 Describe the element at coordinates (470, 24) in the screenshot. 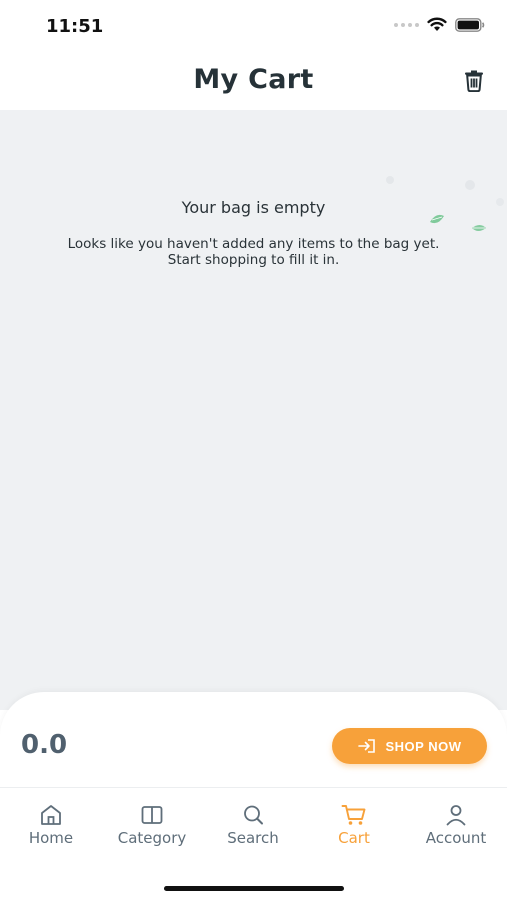

I see `battery-icon` at that location.